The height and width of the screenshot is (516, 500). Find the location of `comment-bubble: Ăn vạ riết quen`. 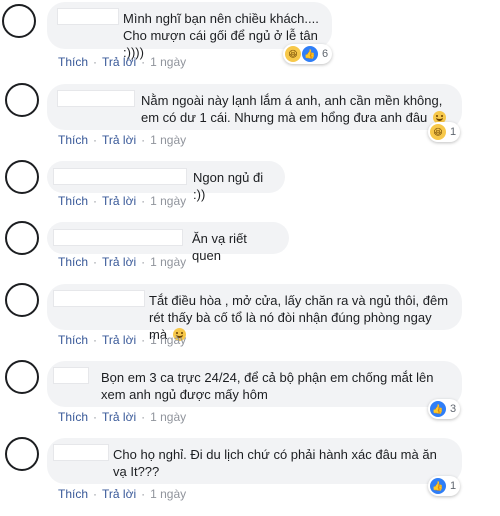

comment-bubble: Ăn vạ riết quen is located at coordinates (168, 242).